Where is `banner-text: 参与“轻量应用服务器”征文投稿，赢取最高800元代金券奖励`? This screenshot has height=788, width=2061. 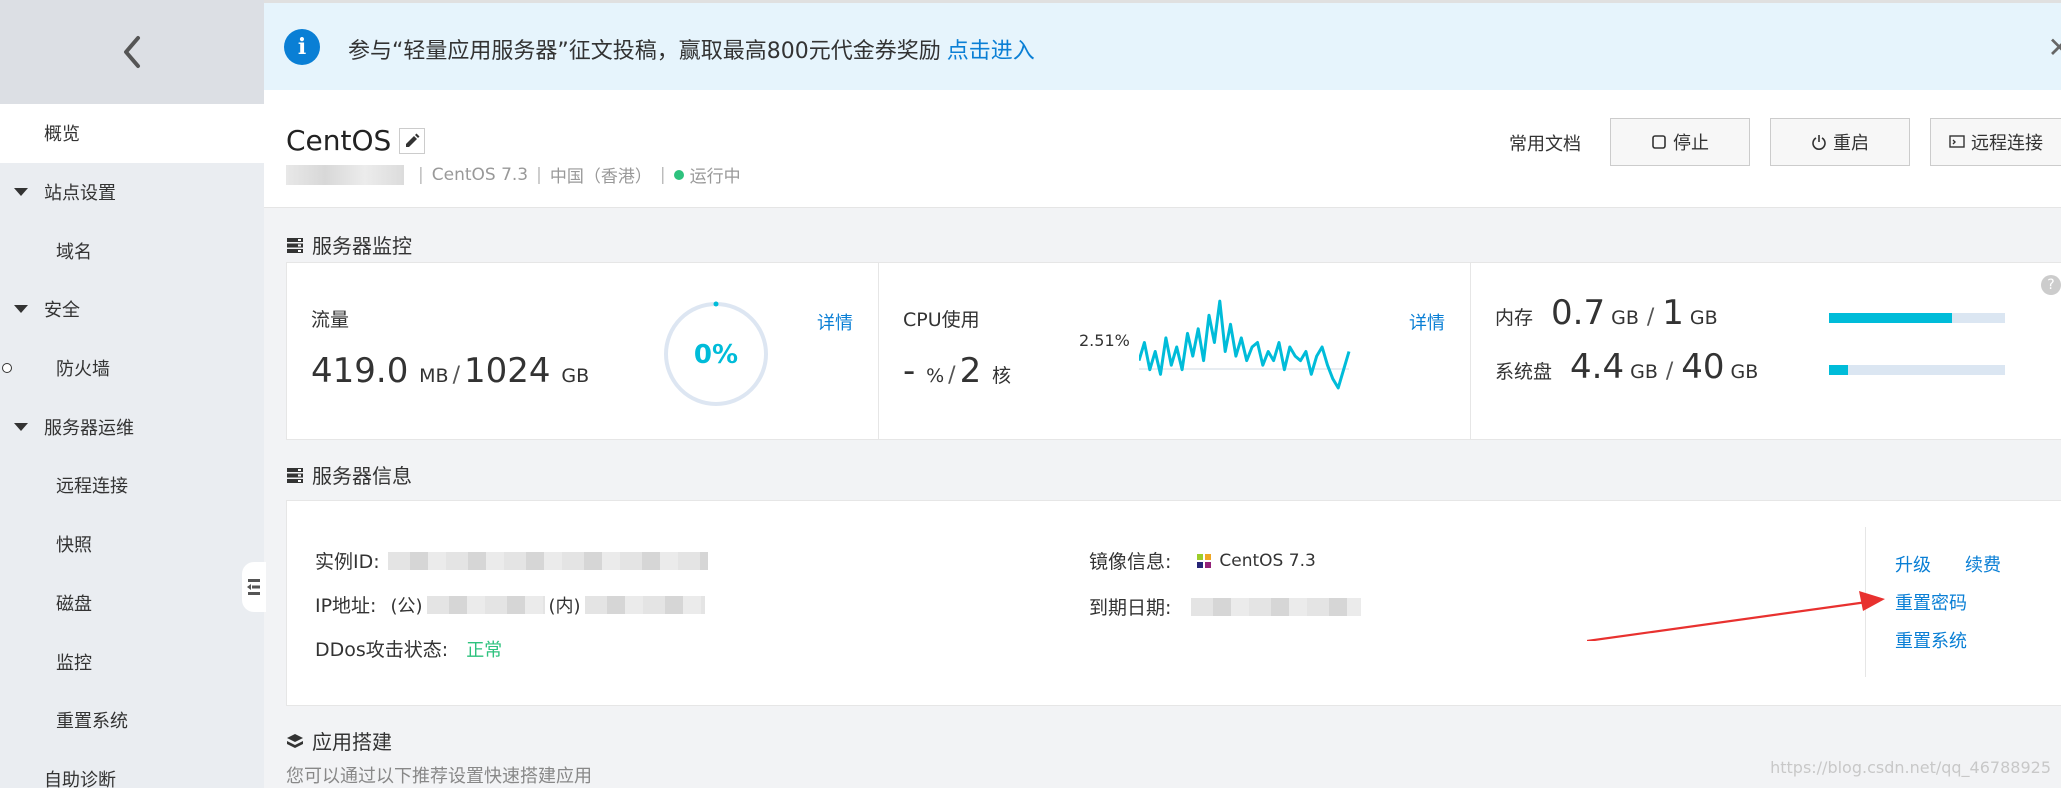
banner-text: 参与“轻量应用服务器”征文投稿，赢取最高800元代金券奖励 is located at coordinates (644, 51).